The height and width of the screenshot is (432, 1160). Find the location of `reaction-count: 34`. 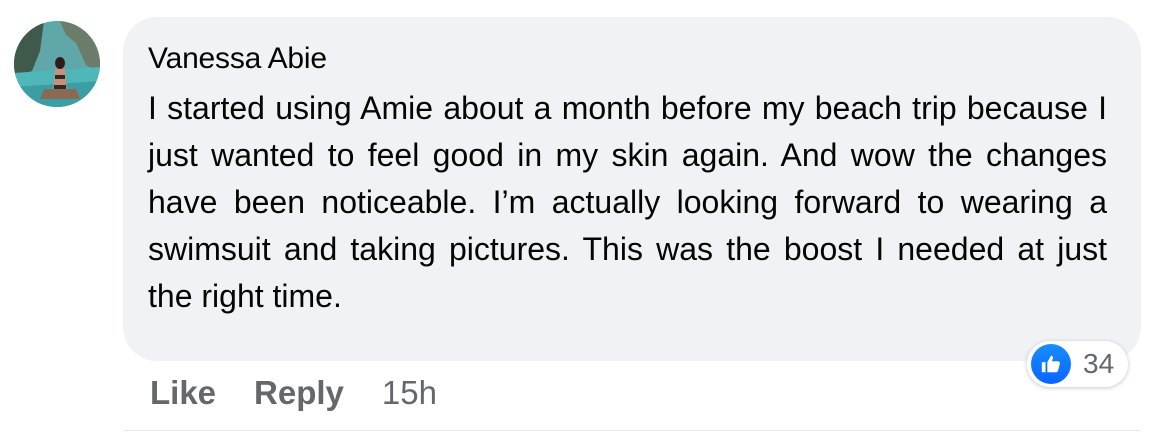

reaction-count: 34 is located at coordinates (1099, 363).